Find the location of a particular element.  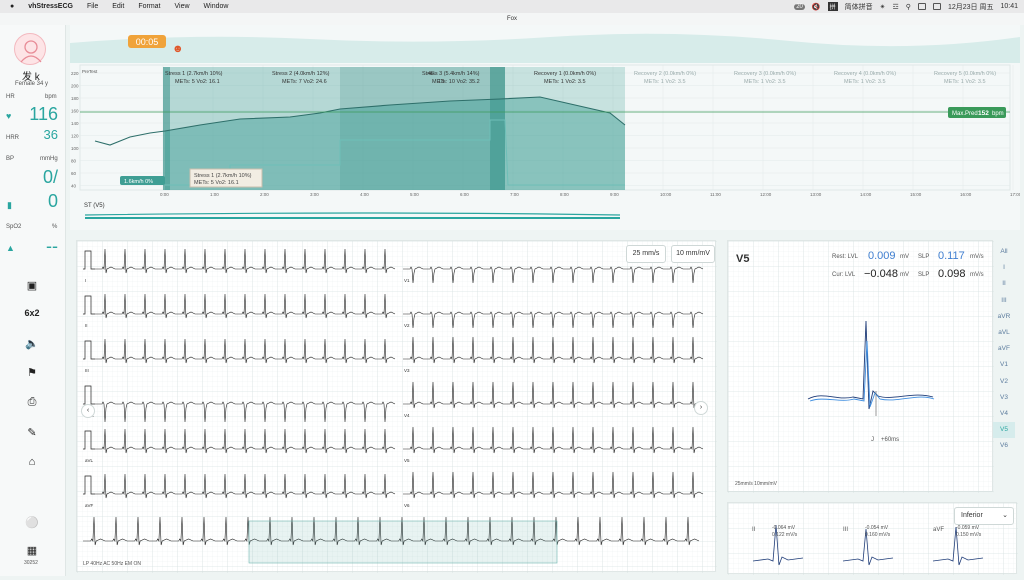

gain-button: 10 mm/mV is located at coordinates (693, 254).